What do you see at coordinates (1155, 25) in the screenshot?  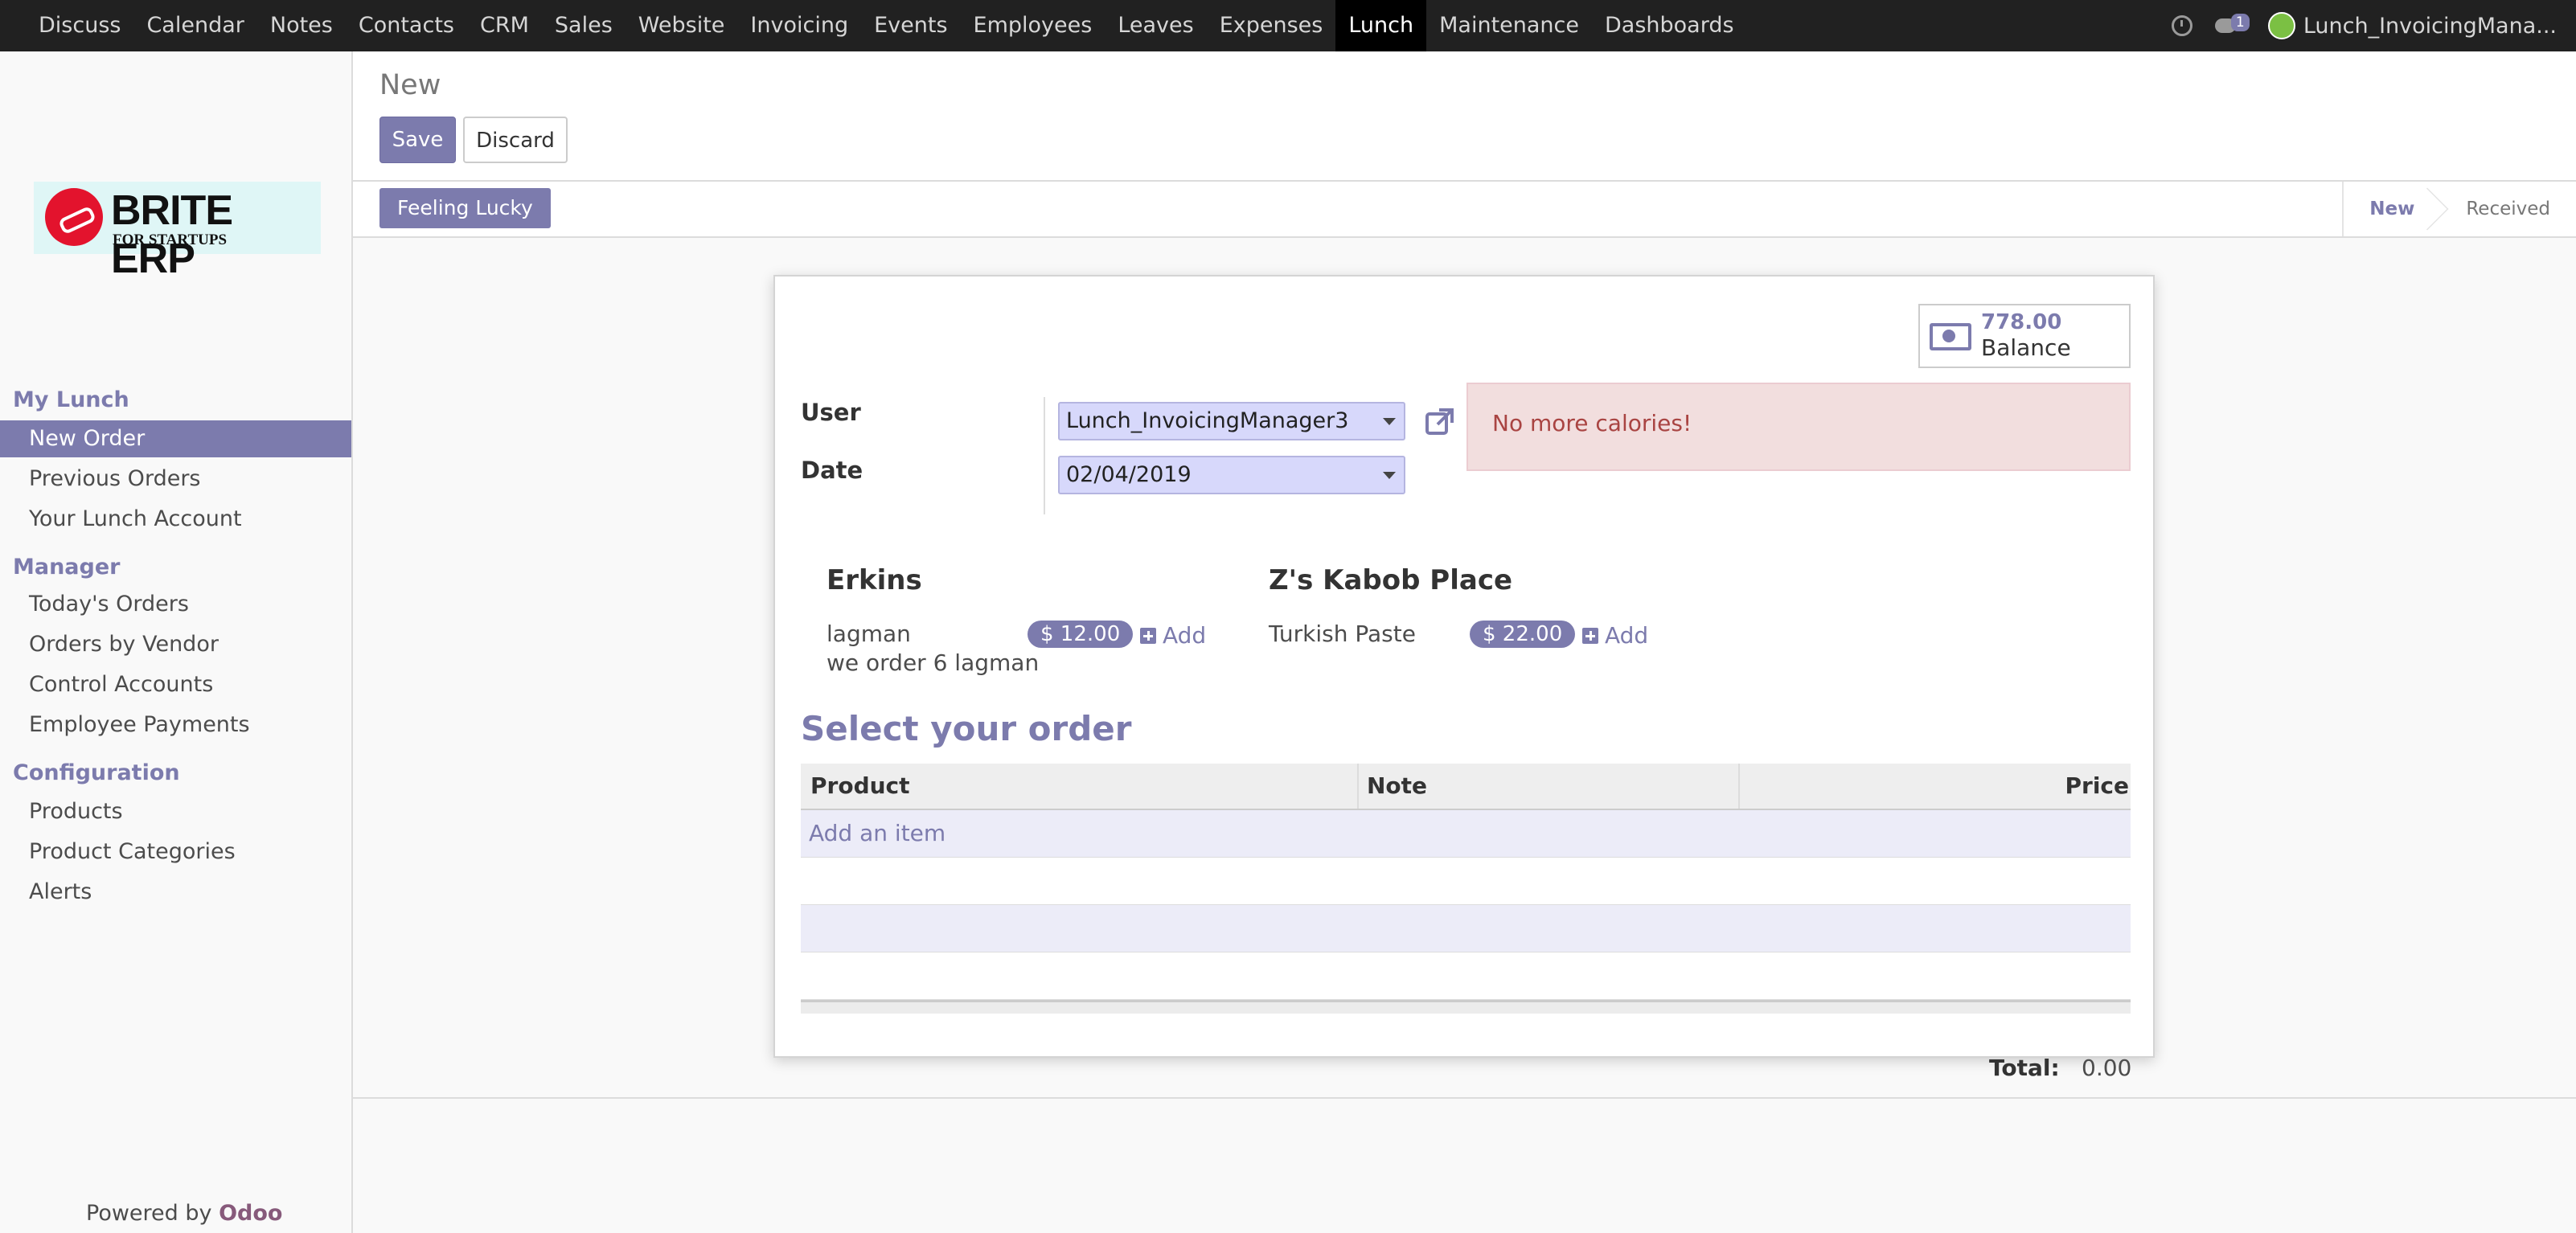 I see `menu-leaves: Leaves` at bounding box center [1155, 25].